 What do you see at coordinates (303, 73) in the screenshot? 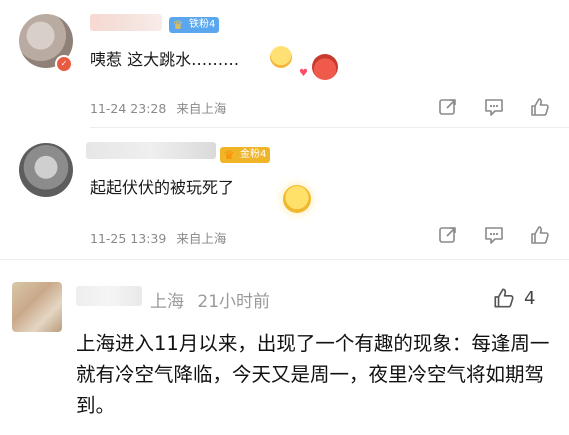
I see `heart-icon: ♥` at bounding box center [303, 73].